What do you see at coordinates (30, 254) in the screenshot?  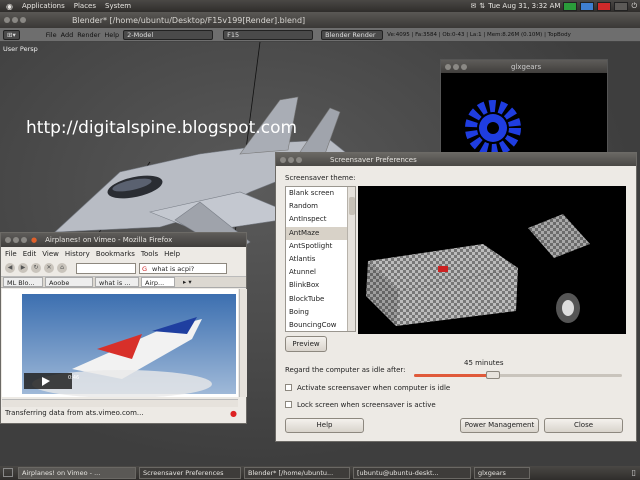 I see `ff-menu-edit: Edit` at bounding box center [30, 254].